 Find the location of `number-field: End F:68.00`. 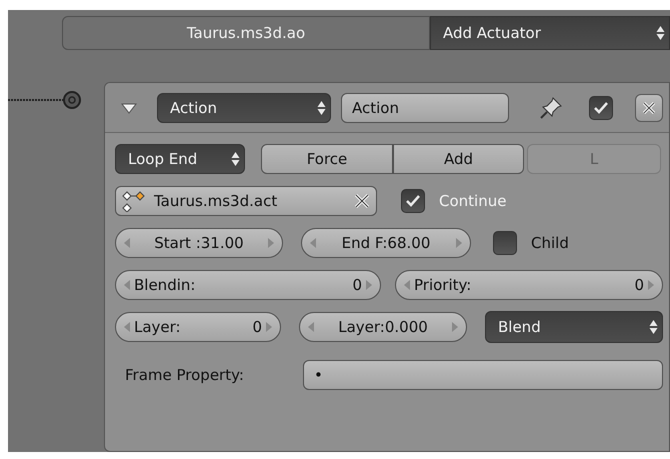

number-field: End F:68.00 is located at coordinates (386, 243).